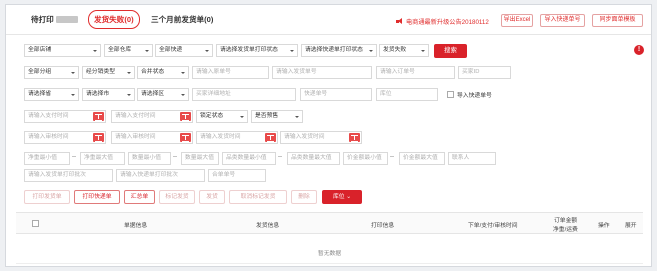  I want to click on tab-pending-print: 待打印, so click(54, 19).